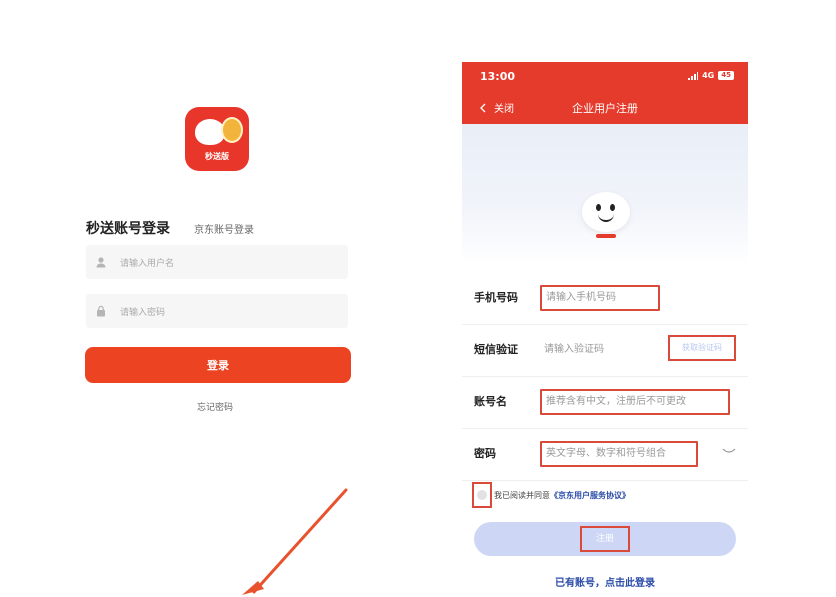 This screenshot has height=597, width=836. I want to click on phone-row: 手机号码 请输入手机号码, so click(605, 298).